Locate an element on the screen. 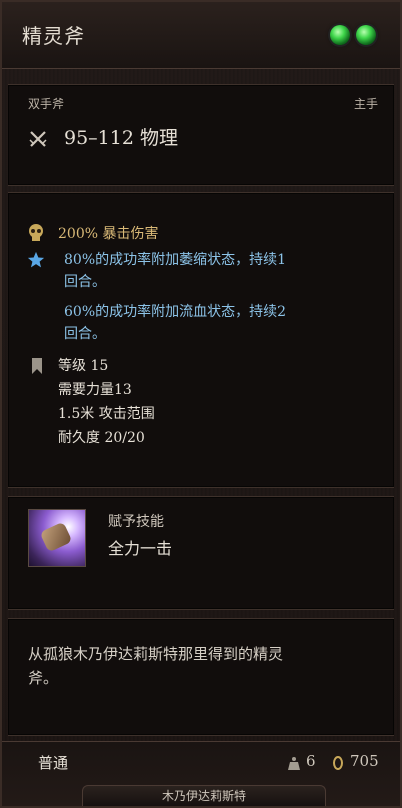  weapon-type-label: 双手斧 is located at coordinates (46, 104).